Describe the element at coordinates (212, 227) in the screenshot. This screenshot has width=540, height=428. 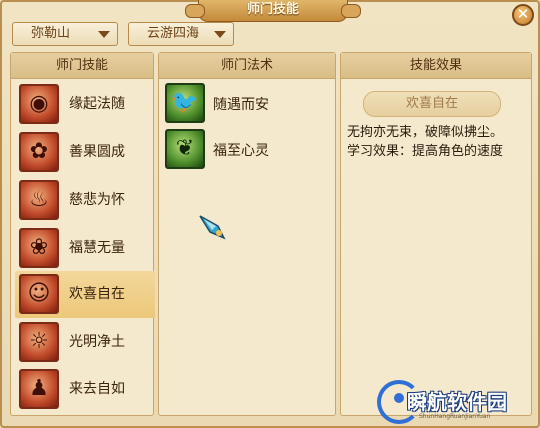
I see `cursor-gem-icon` at that location.